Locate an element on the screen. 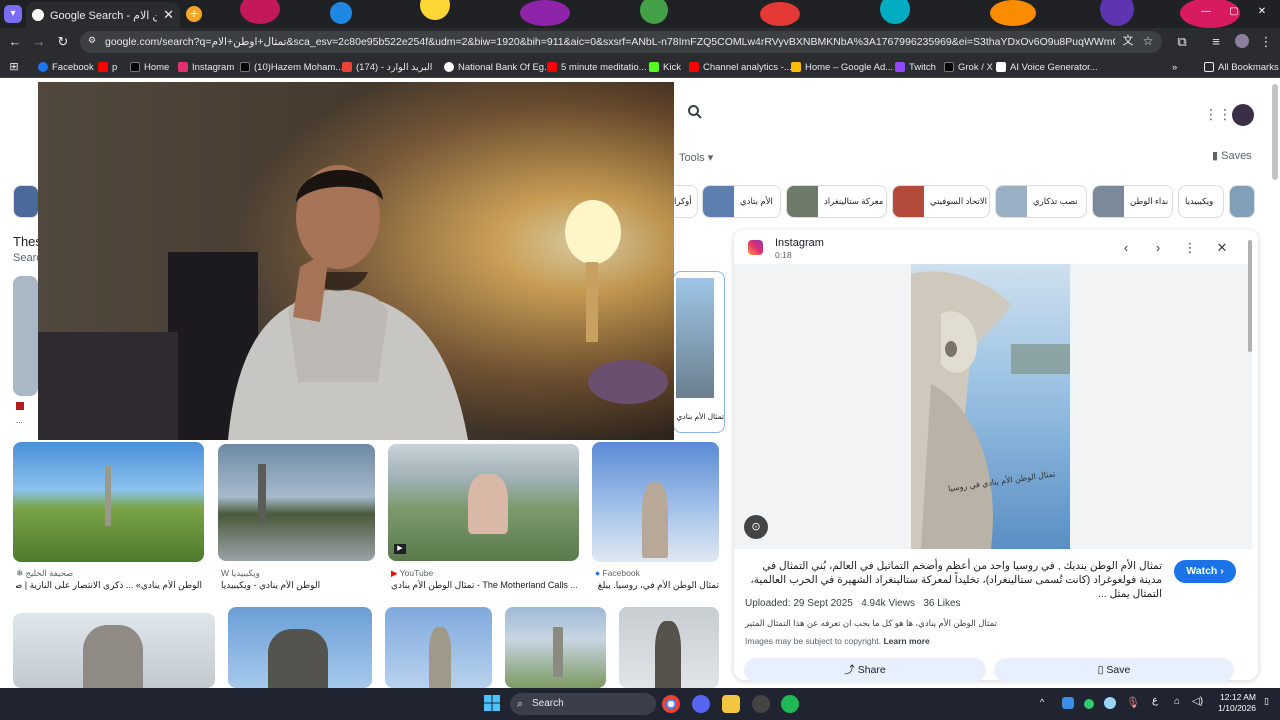 This screenshot has height=720, width=1280. tray-overflow-icon: ^ is located at coordinates (1046, 703).